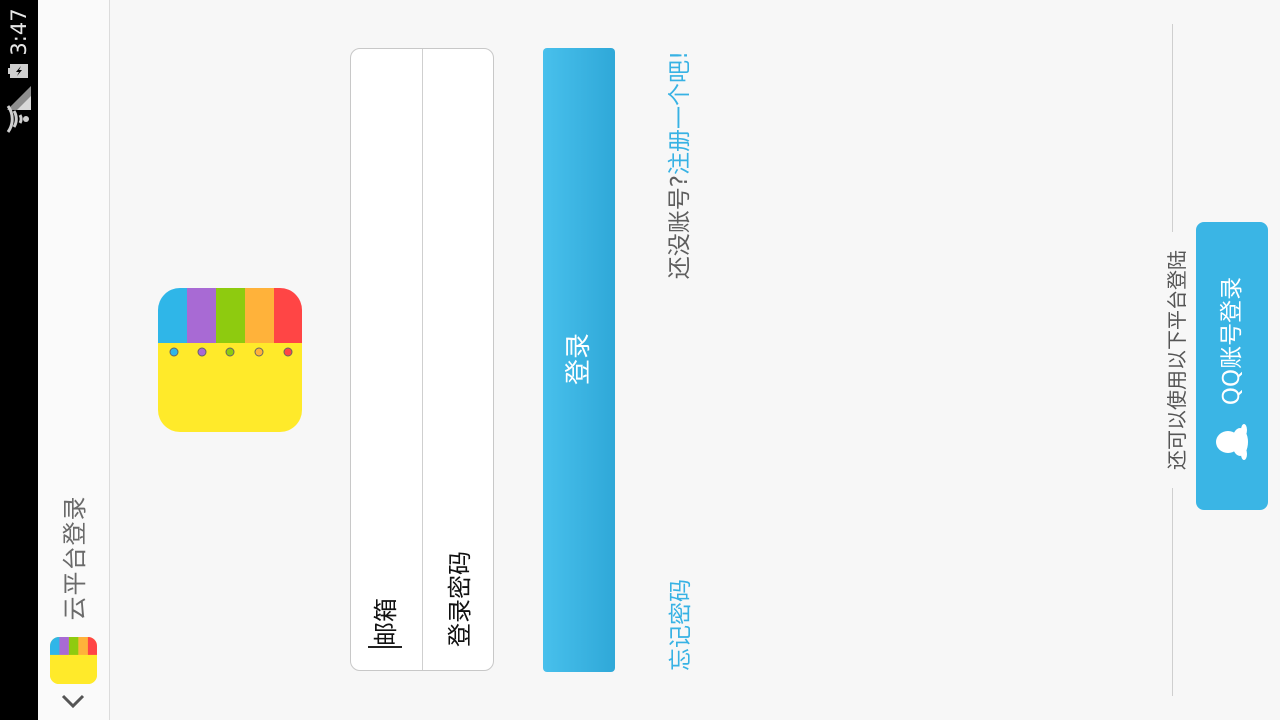 The width and height of the screenshot is (1280, 720). Describe the element at coordinates (680, 227) in the screenshot. I see `register-prefix-text: 还没账号?` at that location.